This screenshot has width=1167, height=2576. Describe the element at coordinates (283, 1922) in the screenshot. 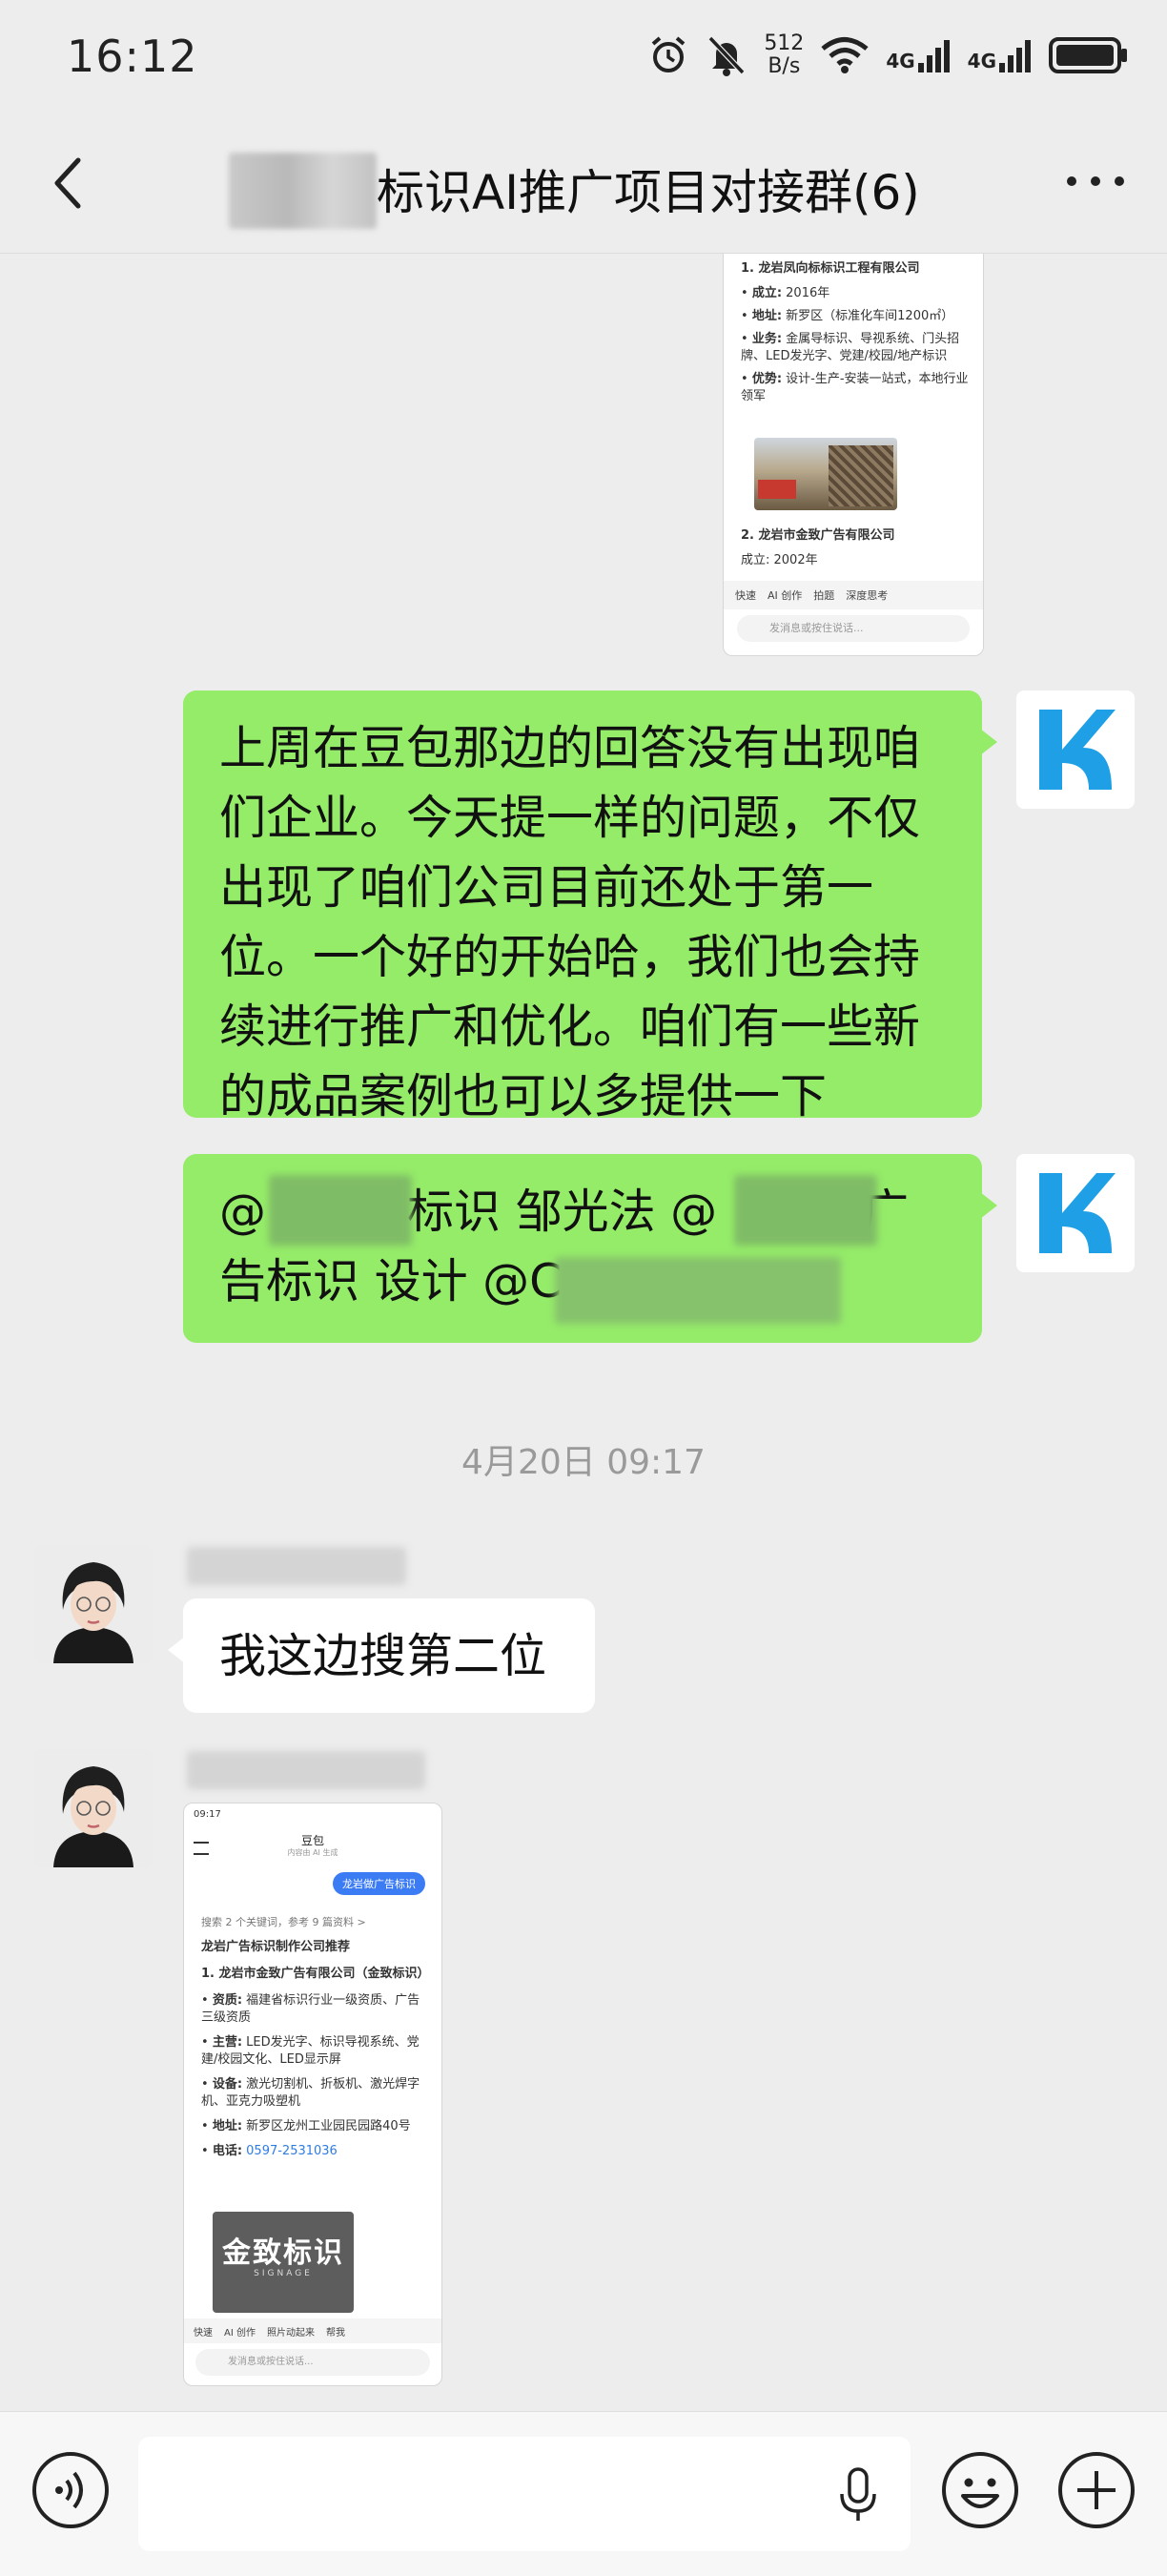

I see `search-note: 搜索 2 个关键词，参考 9 篇资料 >` at that location.